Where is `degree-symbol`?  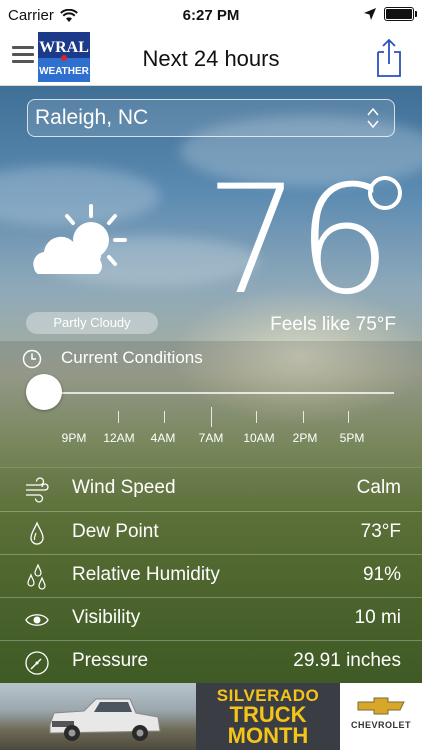
degree-symbol is located at coordinates (385, 193).